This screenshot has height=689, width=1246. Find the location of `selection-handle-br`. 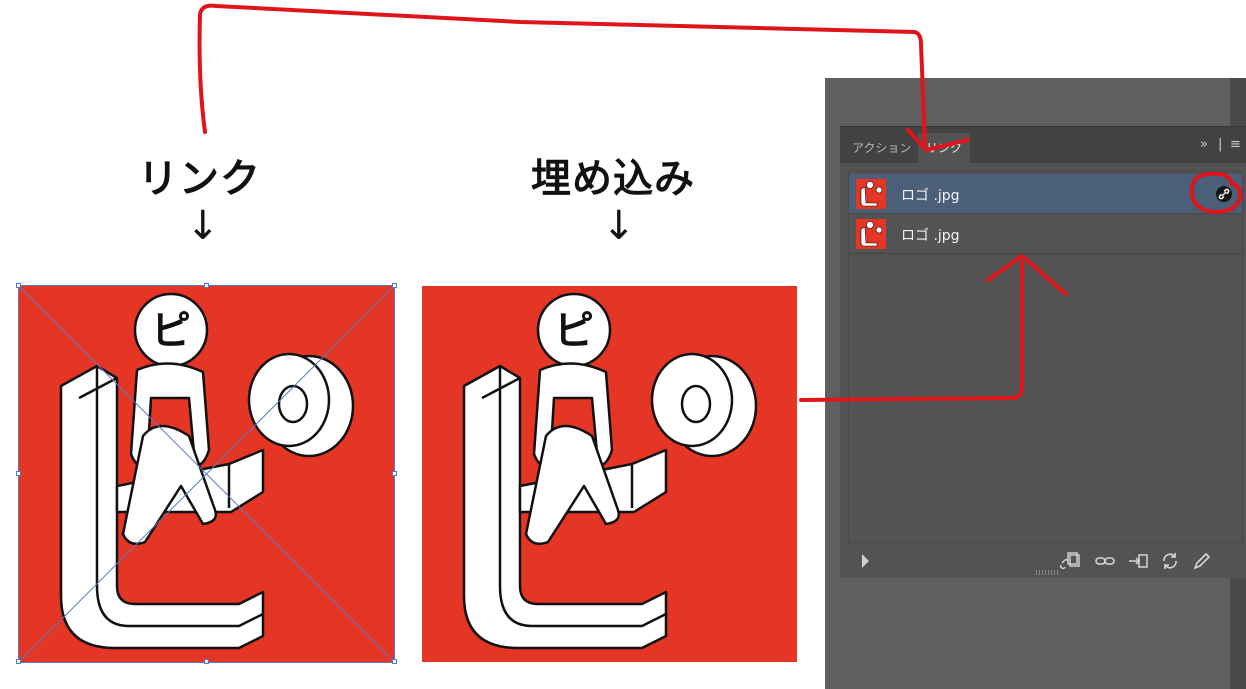

selection-handle-br is located at coordinates (394, 661).